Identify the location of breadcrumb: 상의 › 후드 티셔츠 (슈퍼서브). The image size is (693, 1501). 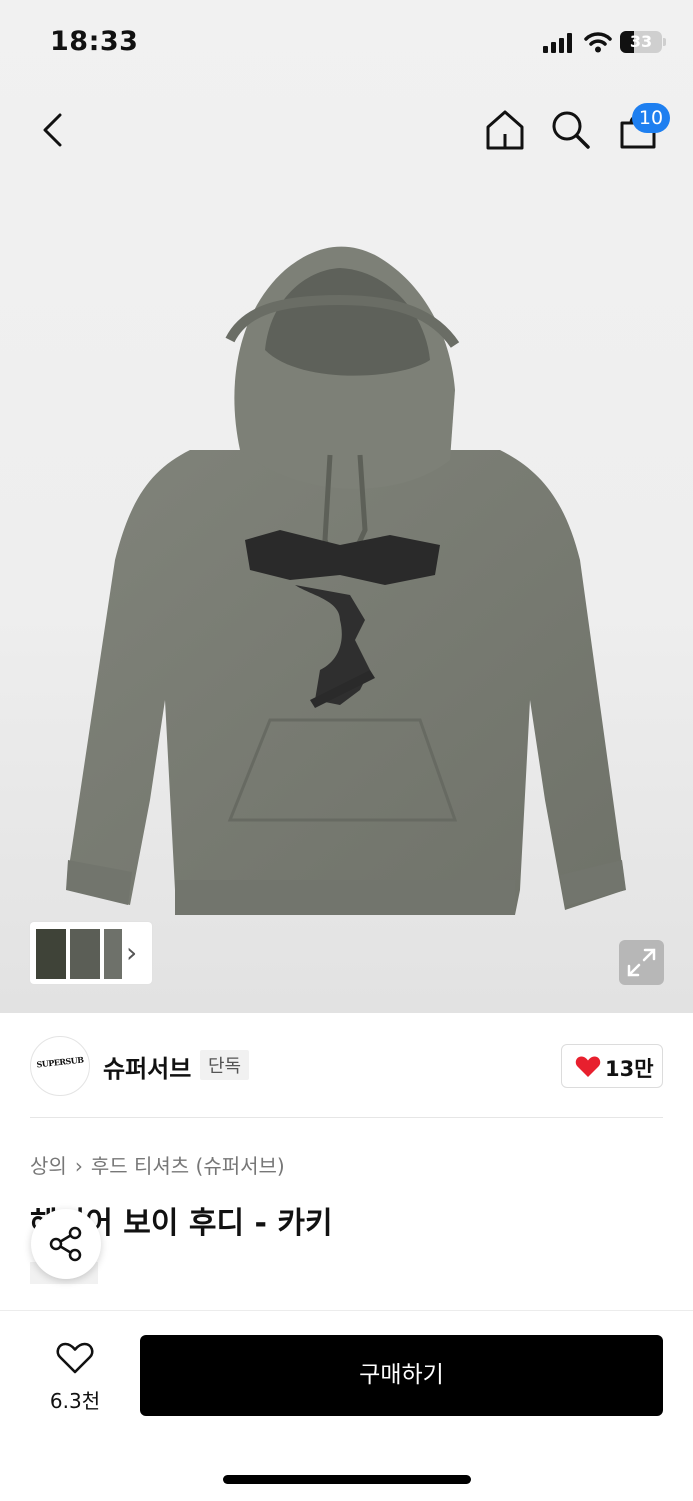
(157, 1164).